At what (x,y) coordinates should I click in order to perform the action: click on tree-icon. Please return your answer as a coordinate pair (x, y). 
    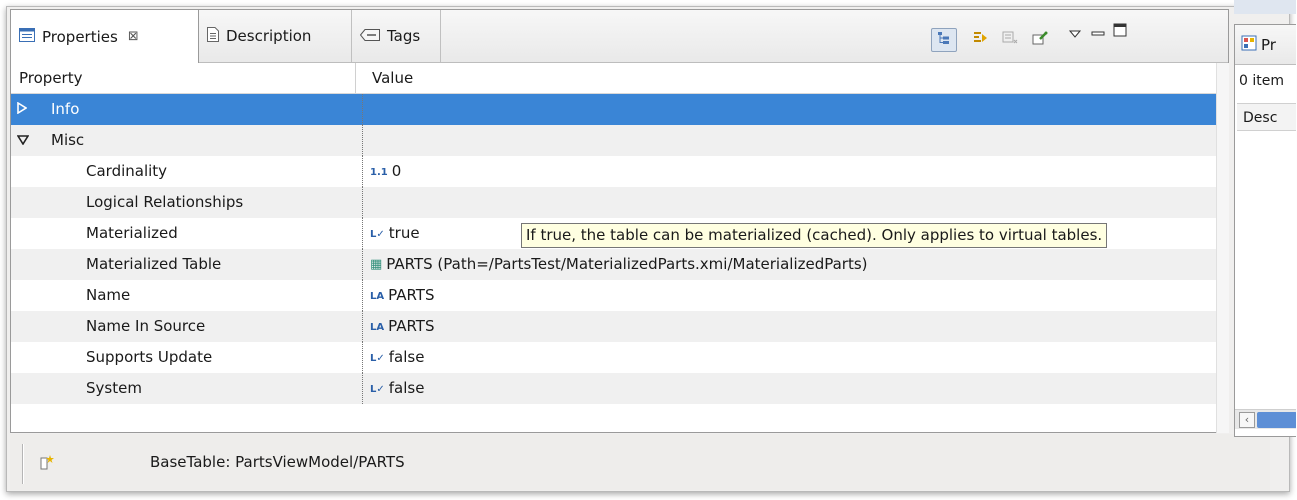
    Looking at the image, I should click on (944, 40).